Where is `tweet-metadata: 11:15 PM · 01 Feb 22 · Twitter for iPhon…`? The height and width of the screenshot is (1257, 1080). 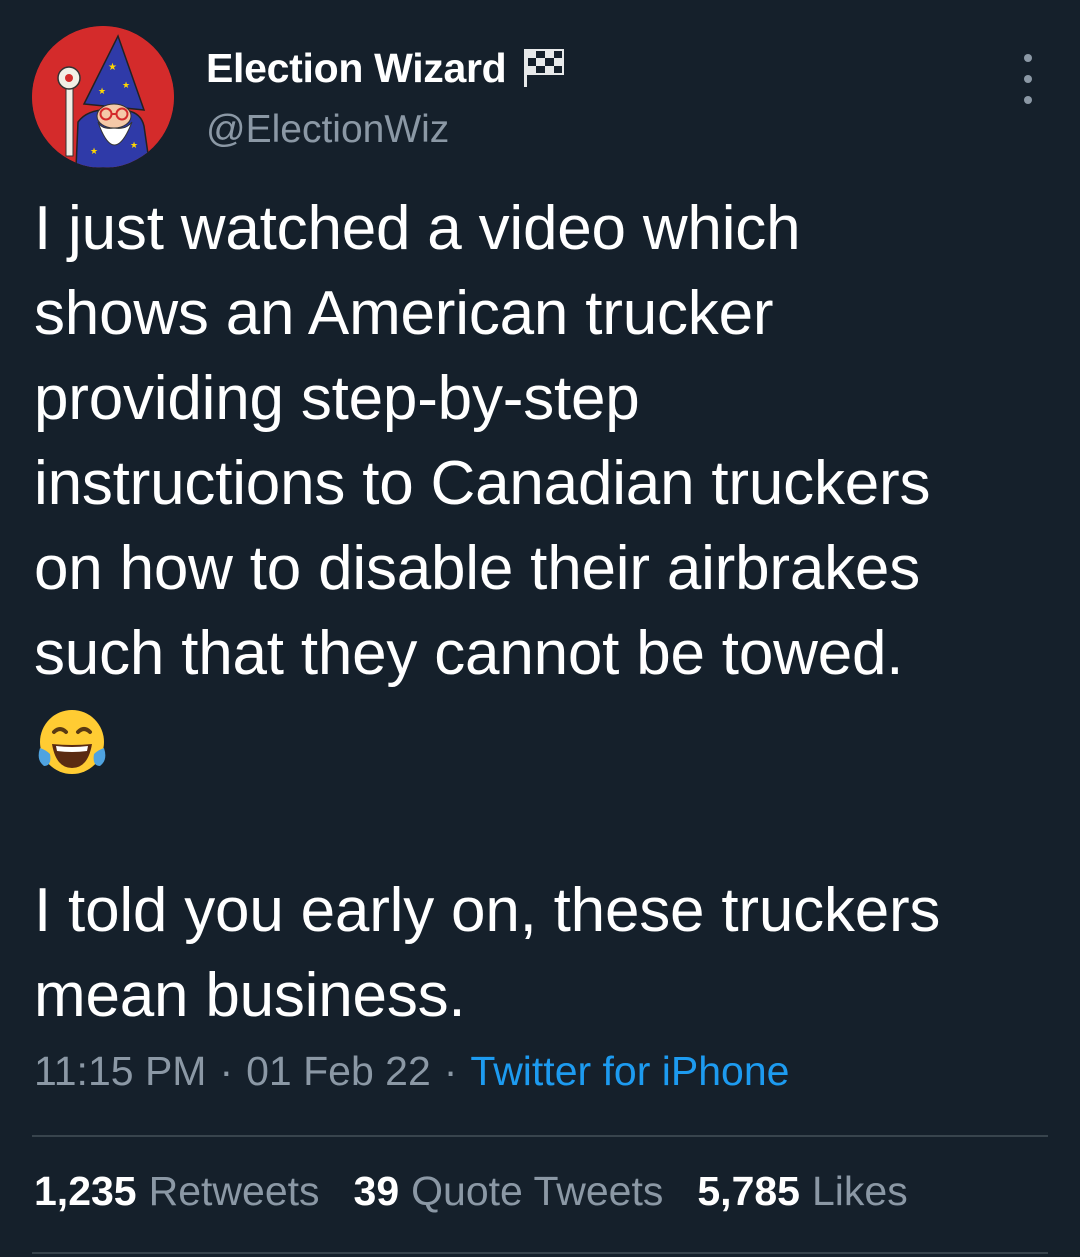
tweet-metadata: 11:15 PM · 01 Feb 22 · Twitter for iPhon… is located at coordinates (411, 1071).